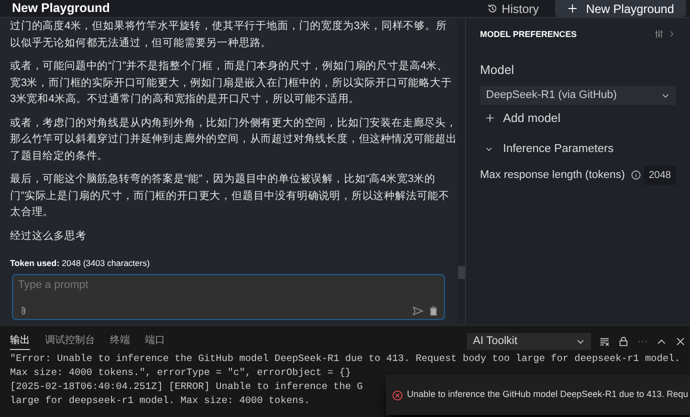 The height and width of the screenshot is (417, 690). I want to click on scrollbar-thumb, so click(461, 272).